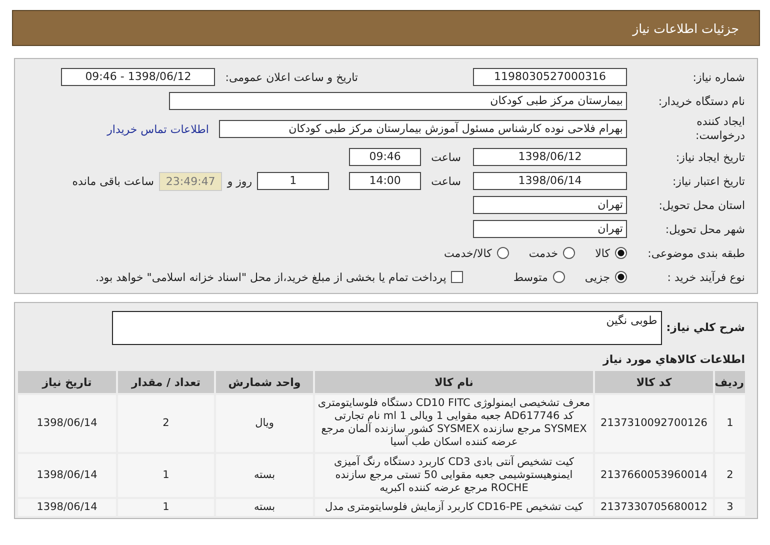 The height and width of the screenshot is (545, 770). What do you see at coordinates (454, 423) in the screenshot?
I see `table-cell: معرف تشخیصی ایمنولوژی CD10 FITC دستگاه فلوسایتومتری کد AD617746 جعبه مقوایی 1 ویالی 1 ml نام تجارتی SYSMEX مرجع سازنده SYSMEX کشور سازنده آلمان مرجع عرضه کننده اسکان طب آسیا` at bounding box center [454, 423].